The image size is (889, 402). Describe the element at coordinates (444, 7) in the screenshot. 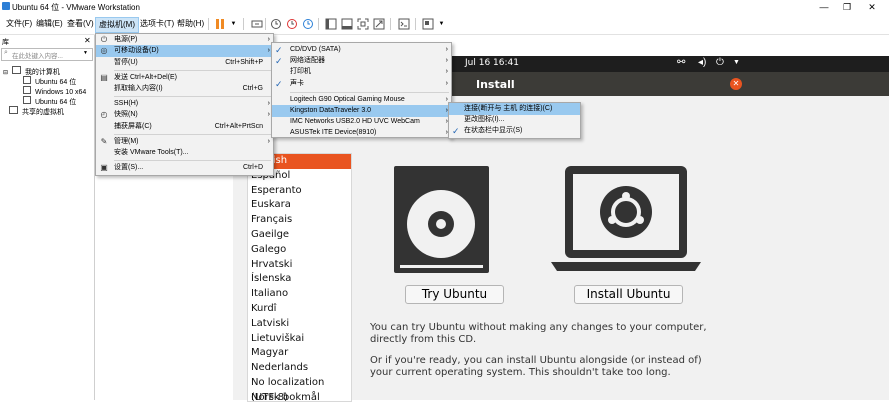

I see `title-bar: Ubuntu 64 位 - VMware Workstation — ❐ ✕` at that location.